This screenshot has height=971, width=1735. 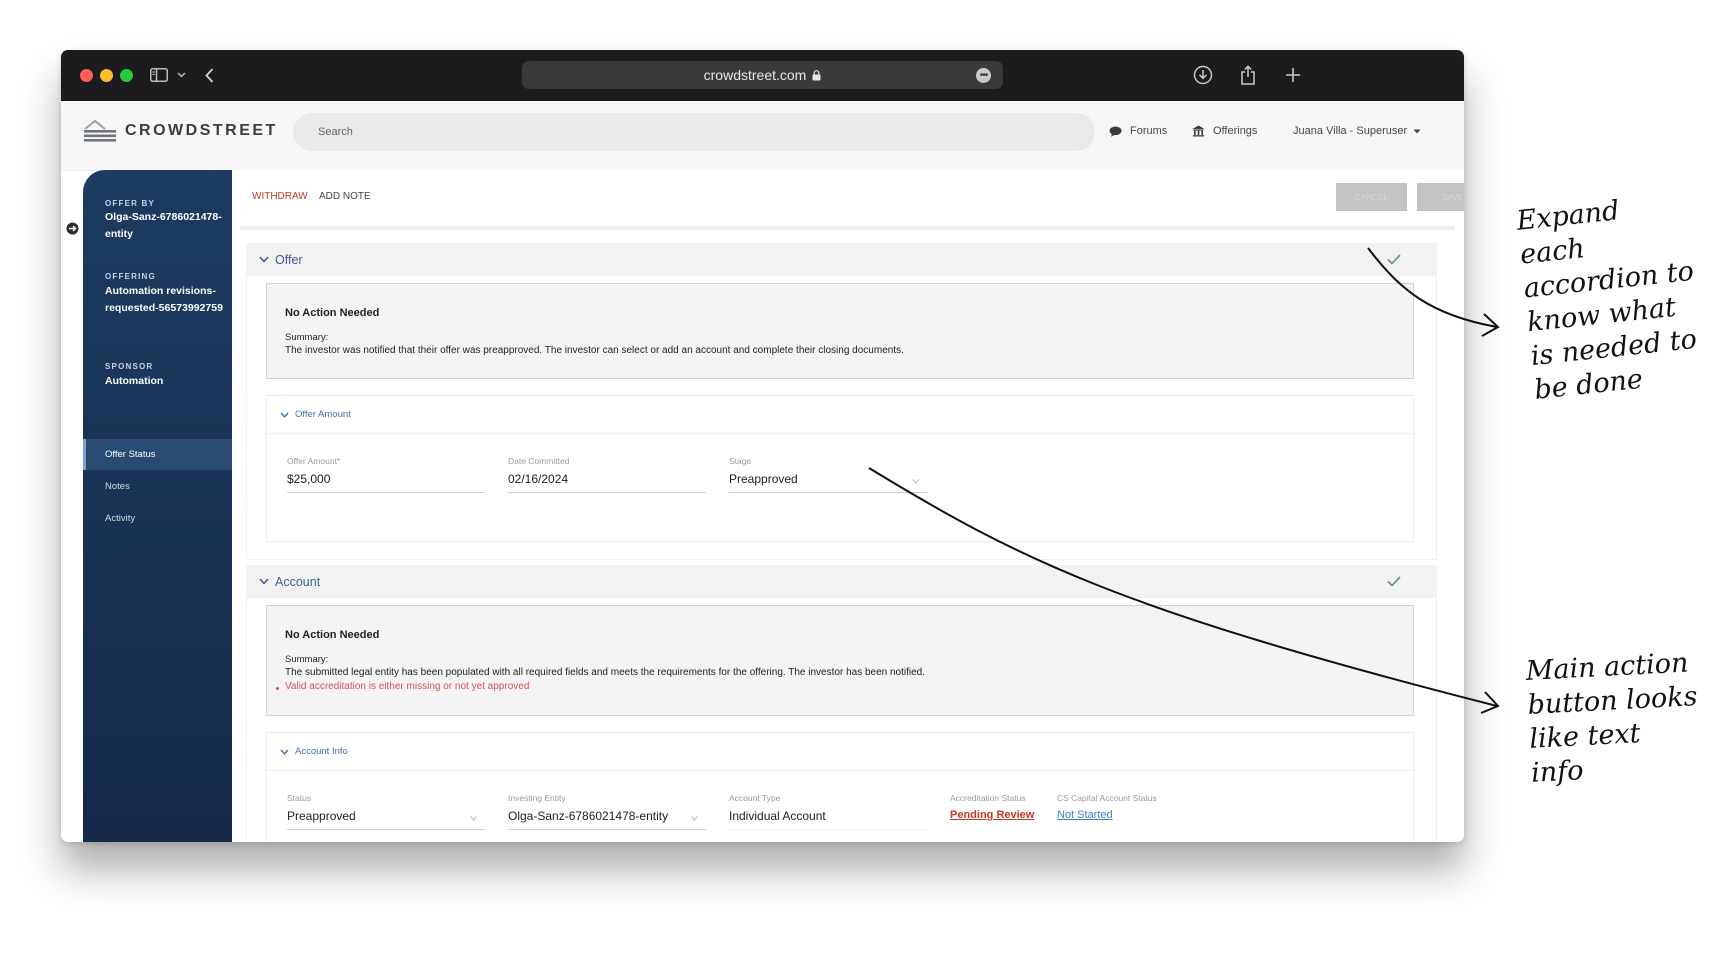 I want to click on arrow-to-offer-check-head, so click(x=1490, y=325).